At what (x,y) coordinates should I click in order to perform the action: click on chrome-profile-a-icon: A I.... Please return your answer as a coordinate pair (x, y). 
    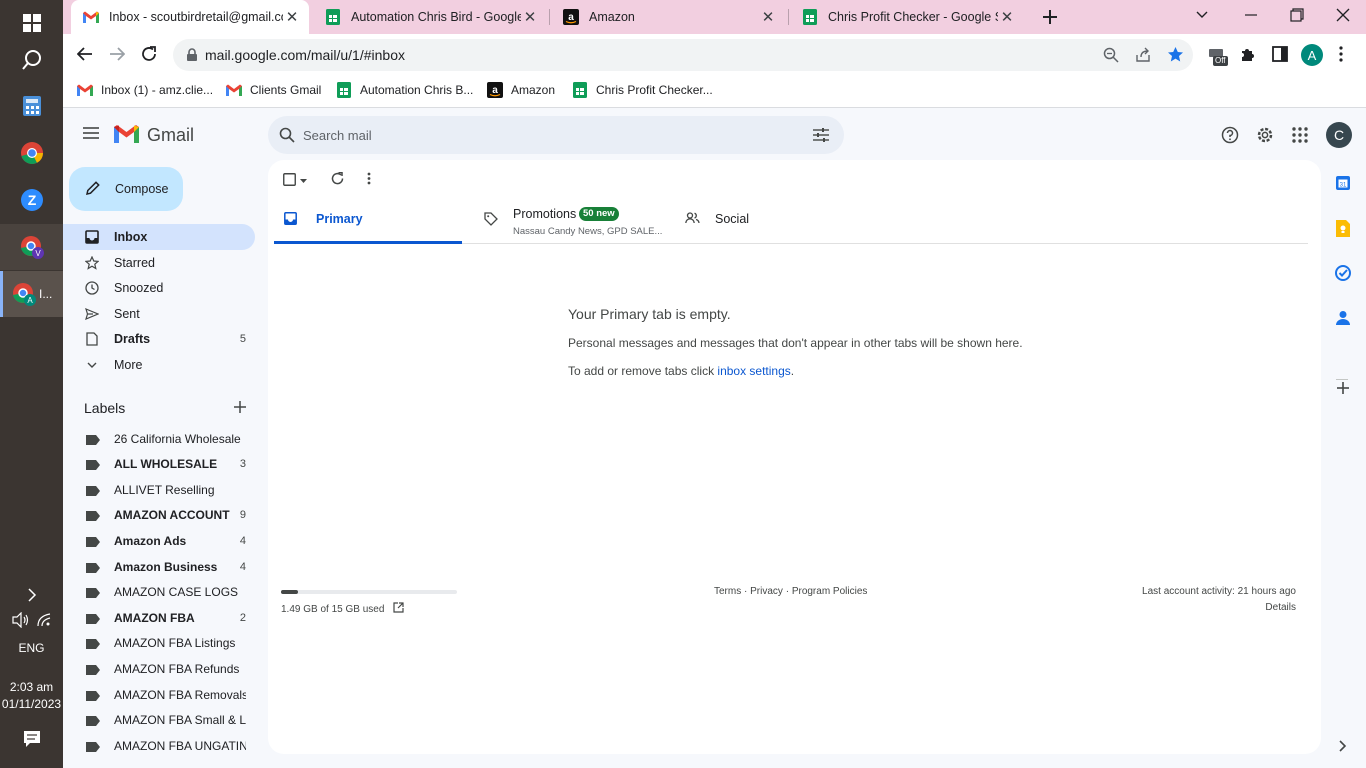
    Looking at the image, I should click on (31, 294).